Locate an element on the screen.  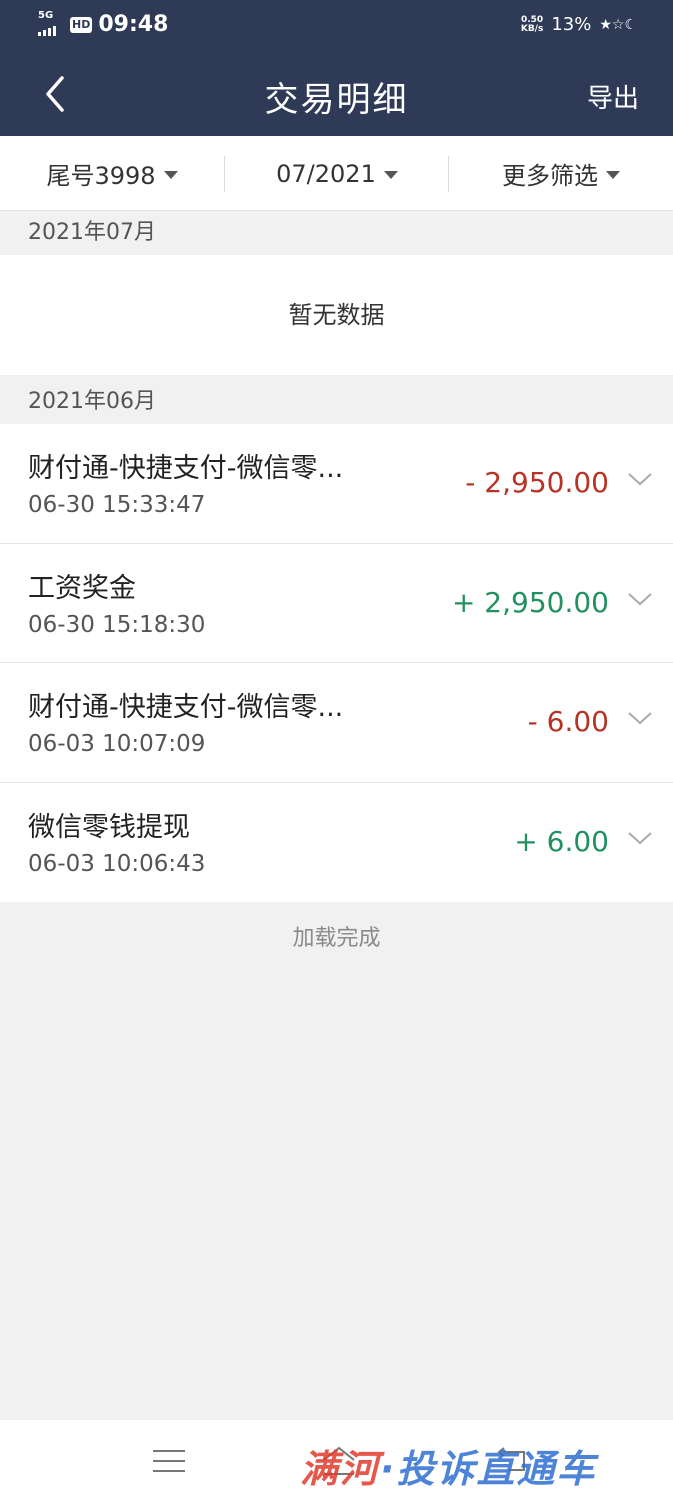
account-filter-label: 尾号3998 is located at coordinates (101, 176).